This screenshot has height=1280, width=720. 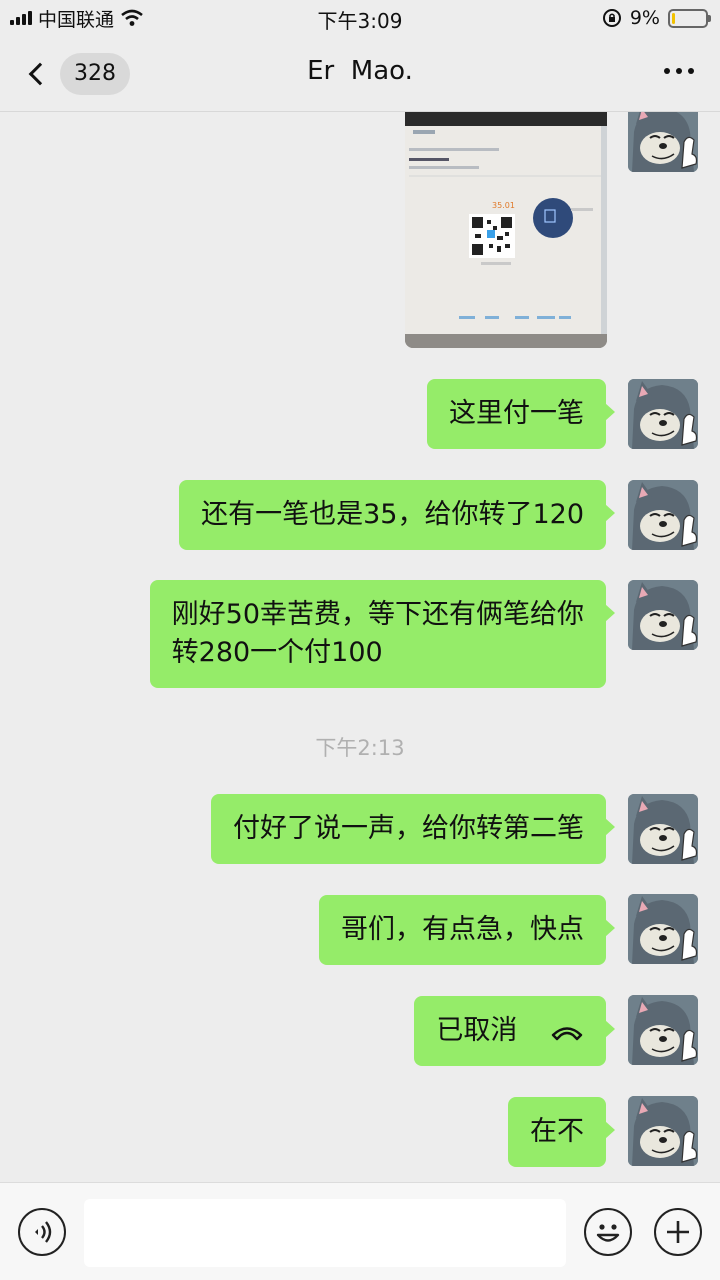 What do you see at coordinates (608, 1232) in the screenshot?
I see `emoji-icon` at bounding box center [608, 1232].